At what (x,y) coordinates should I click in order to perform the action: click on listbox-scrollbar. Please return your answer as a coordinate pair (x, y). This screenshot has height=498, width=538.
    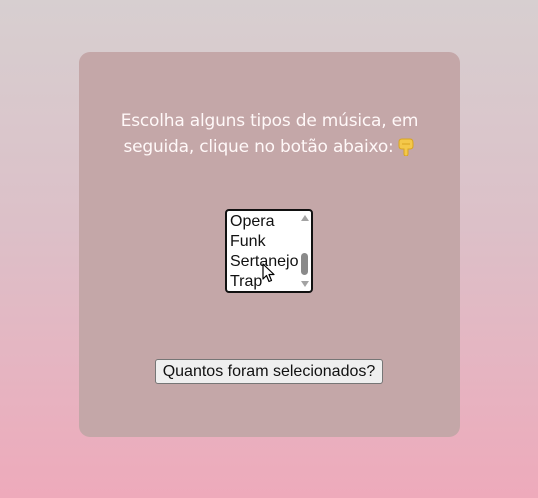
    Looking at the image, I should click on (304, 251).